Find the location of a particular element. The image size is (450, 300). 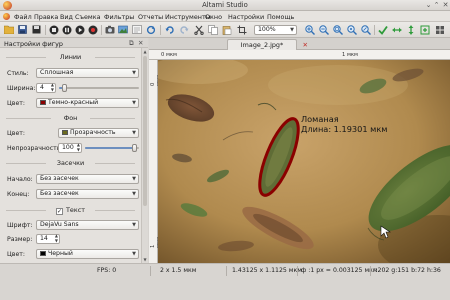

line-style-label: Стиль: is located at coordinates (18, 73).